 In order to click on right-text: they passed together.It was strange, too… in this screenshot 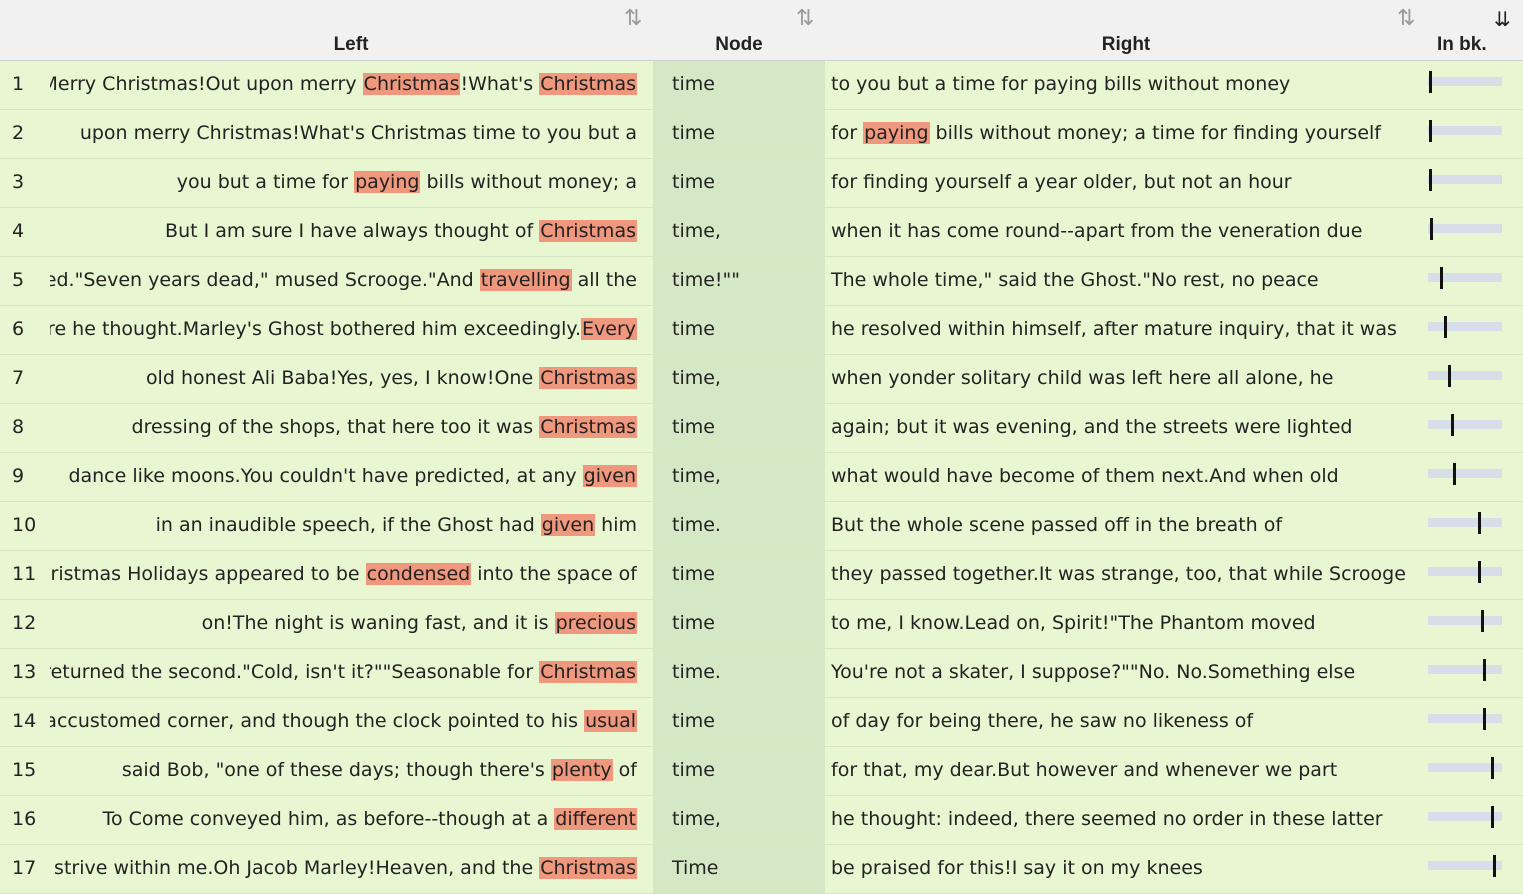, I will do `click(1118, 574)`.